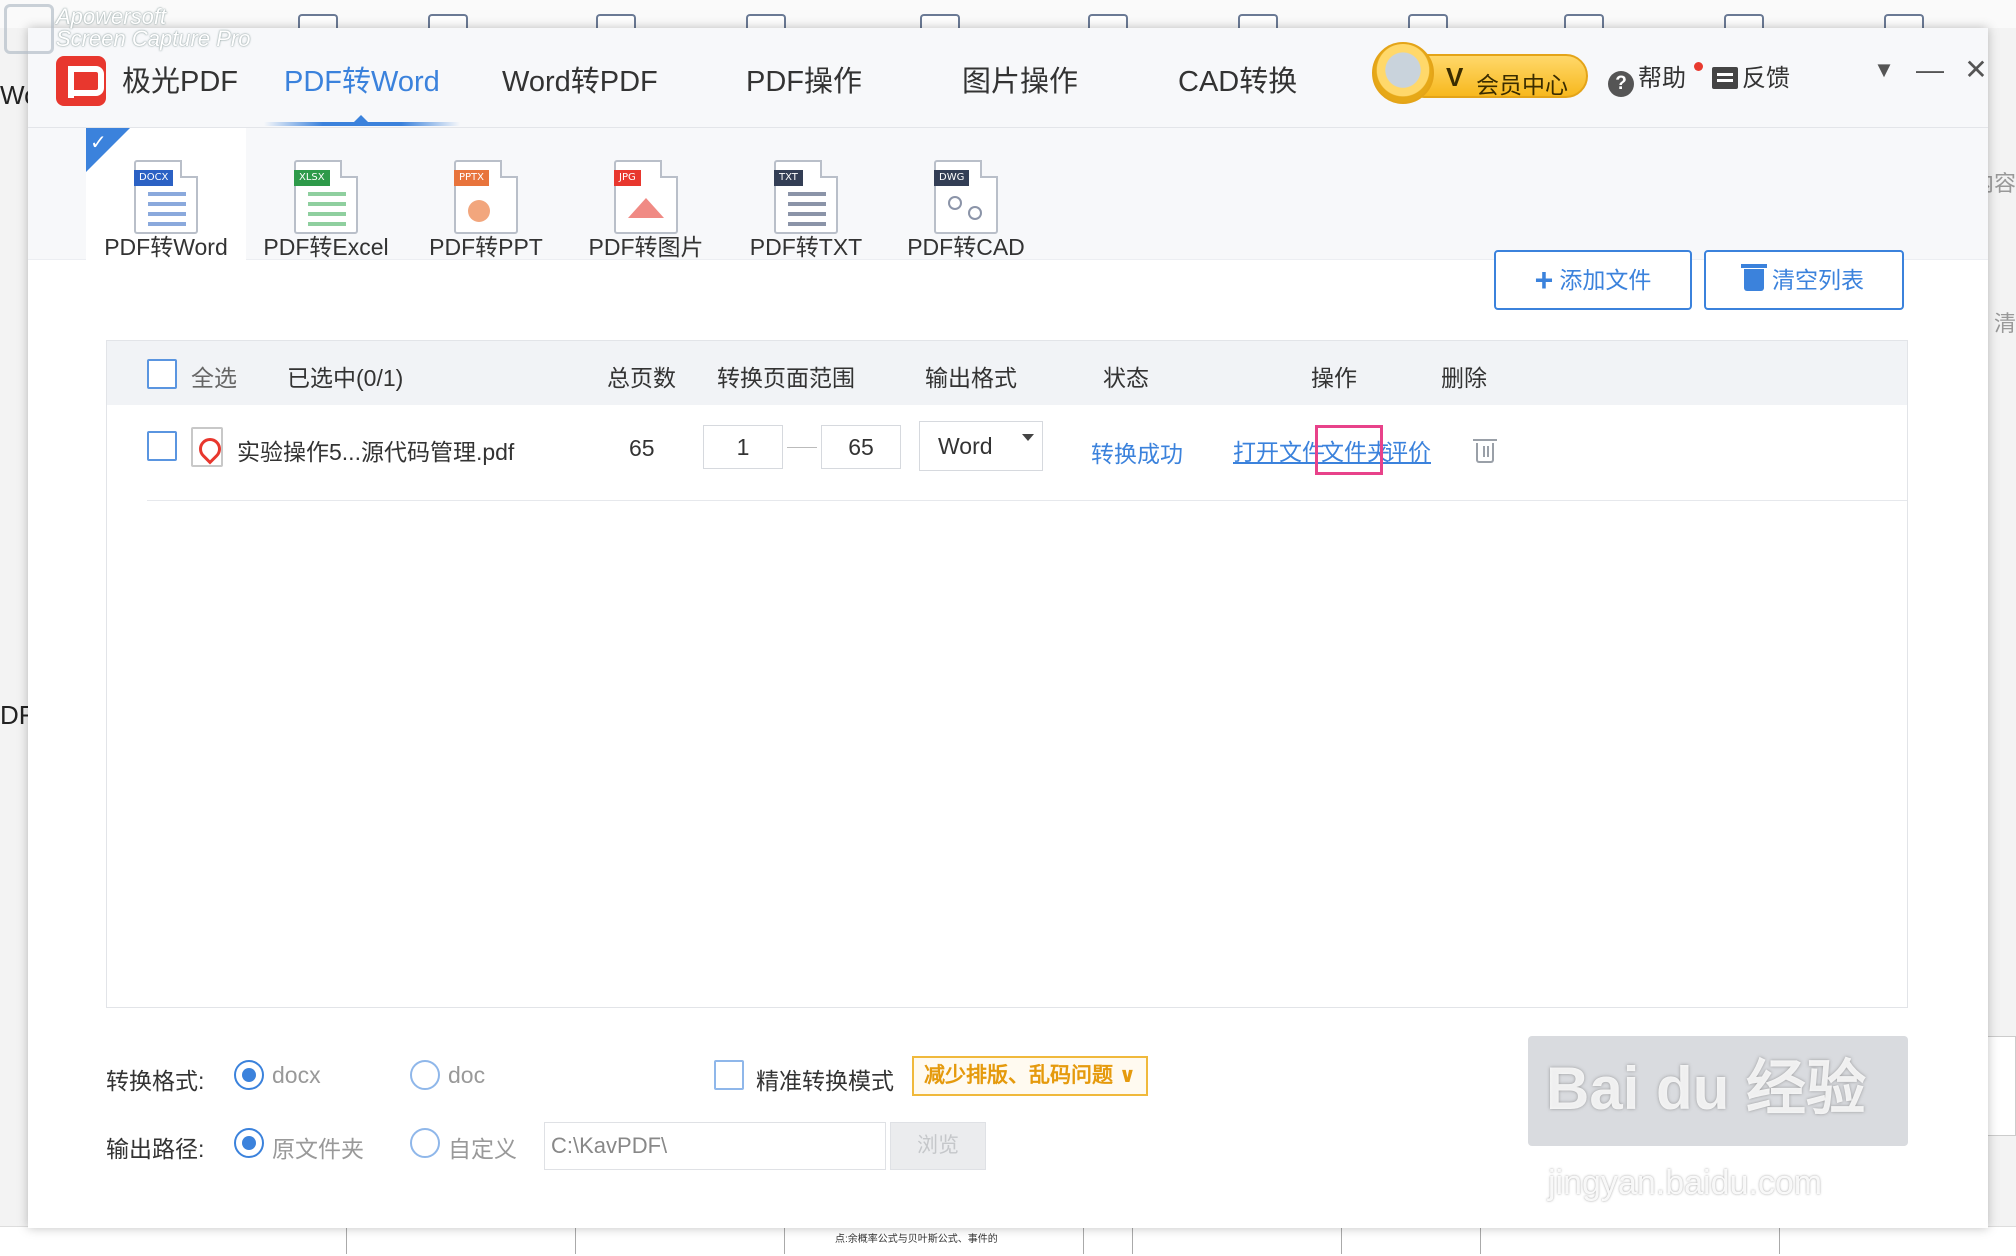 The width and height of the screenshot is (2016, 1256). What do you see at coordinates (806, 247) in the screenshot?
I see `tool-label: PDF转TXT` at bounding box center [806, 247].